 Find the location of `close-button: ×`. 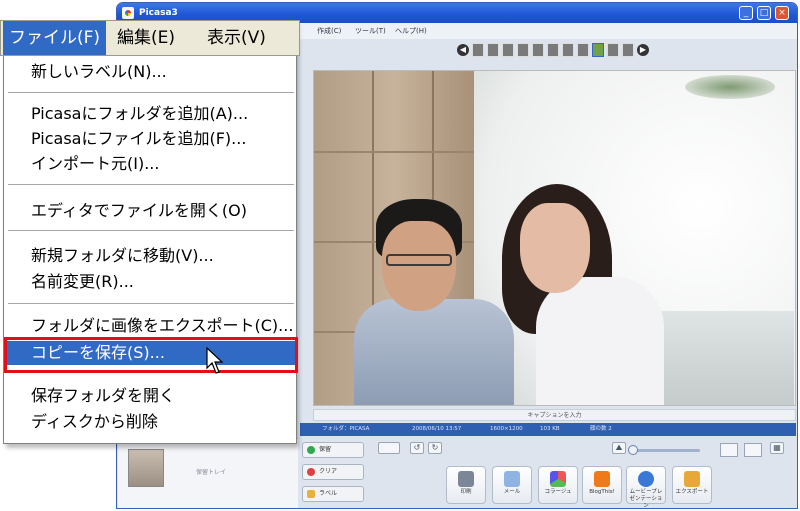

close-button: × is located at coordinates (782, 13).